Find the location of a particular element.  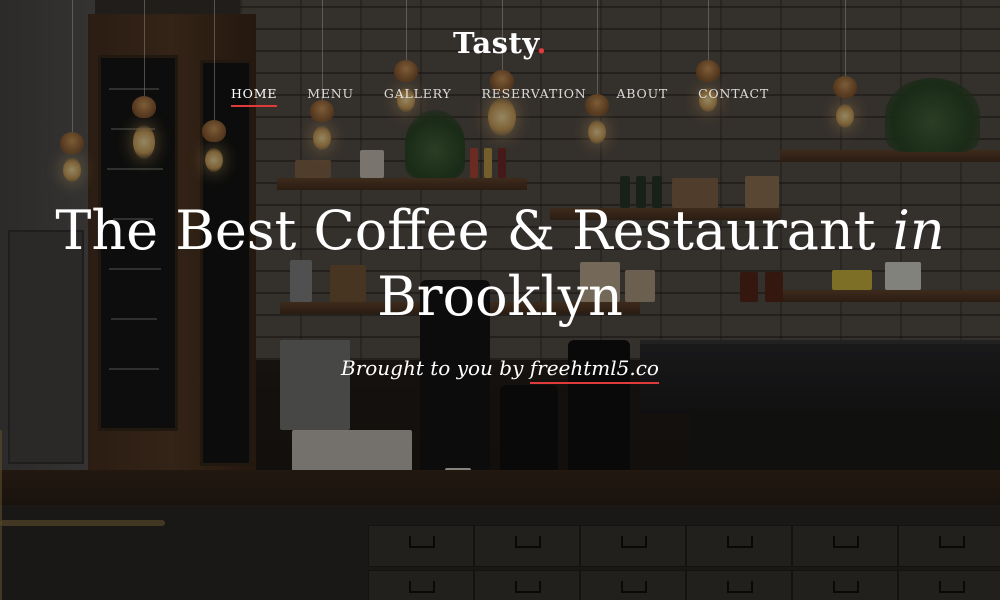

headline-location: Brooklyn is located at coordinates (500, 296).